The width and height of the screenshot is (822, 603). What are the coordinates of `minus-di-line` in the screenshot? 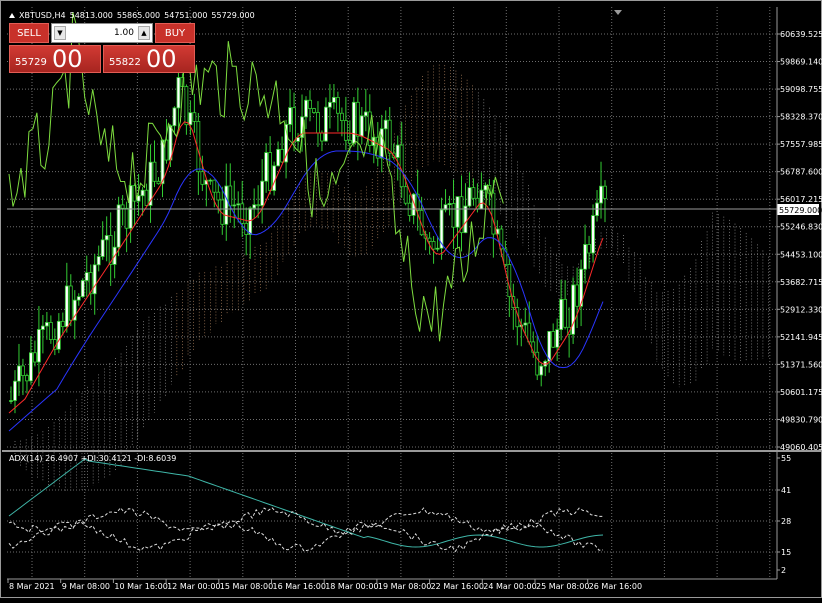 It's located at (306, 536).